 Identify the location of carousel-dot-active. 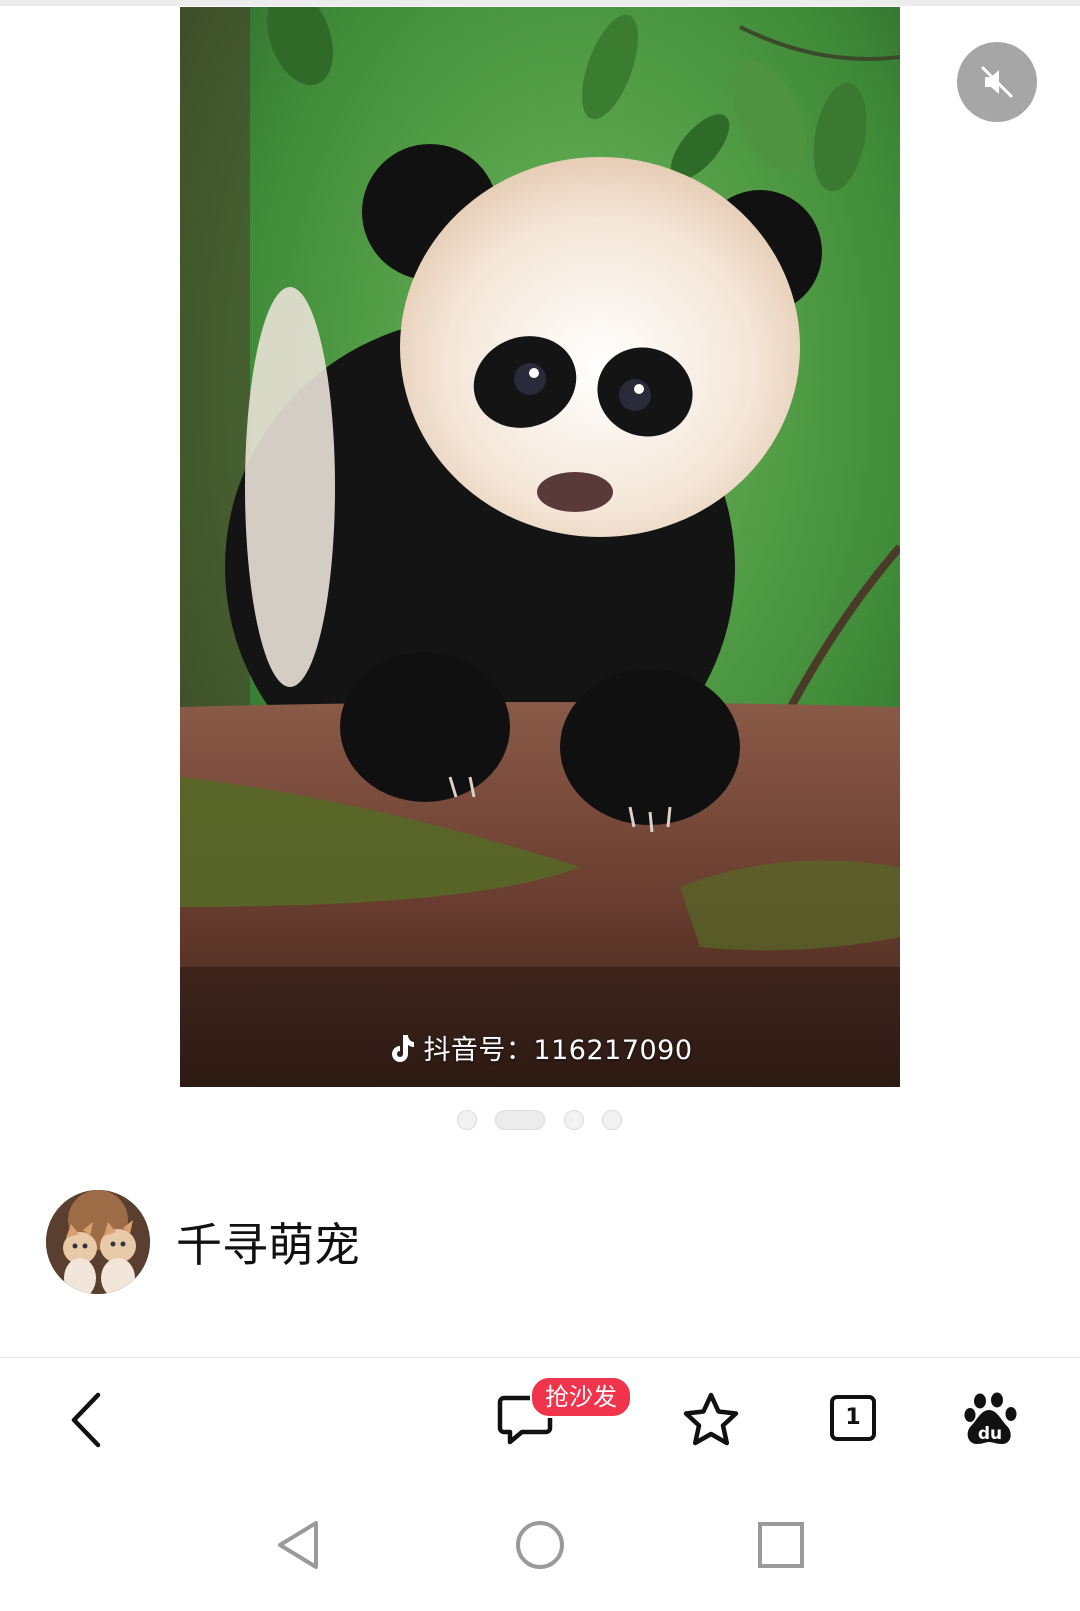
(520, 1120).